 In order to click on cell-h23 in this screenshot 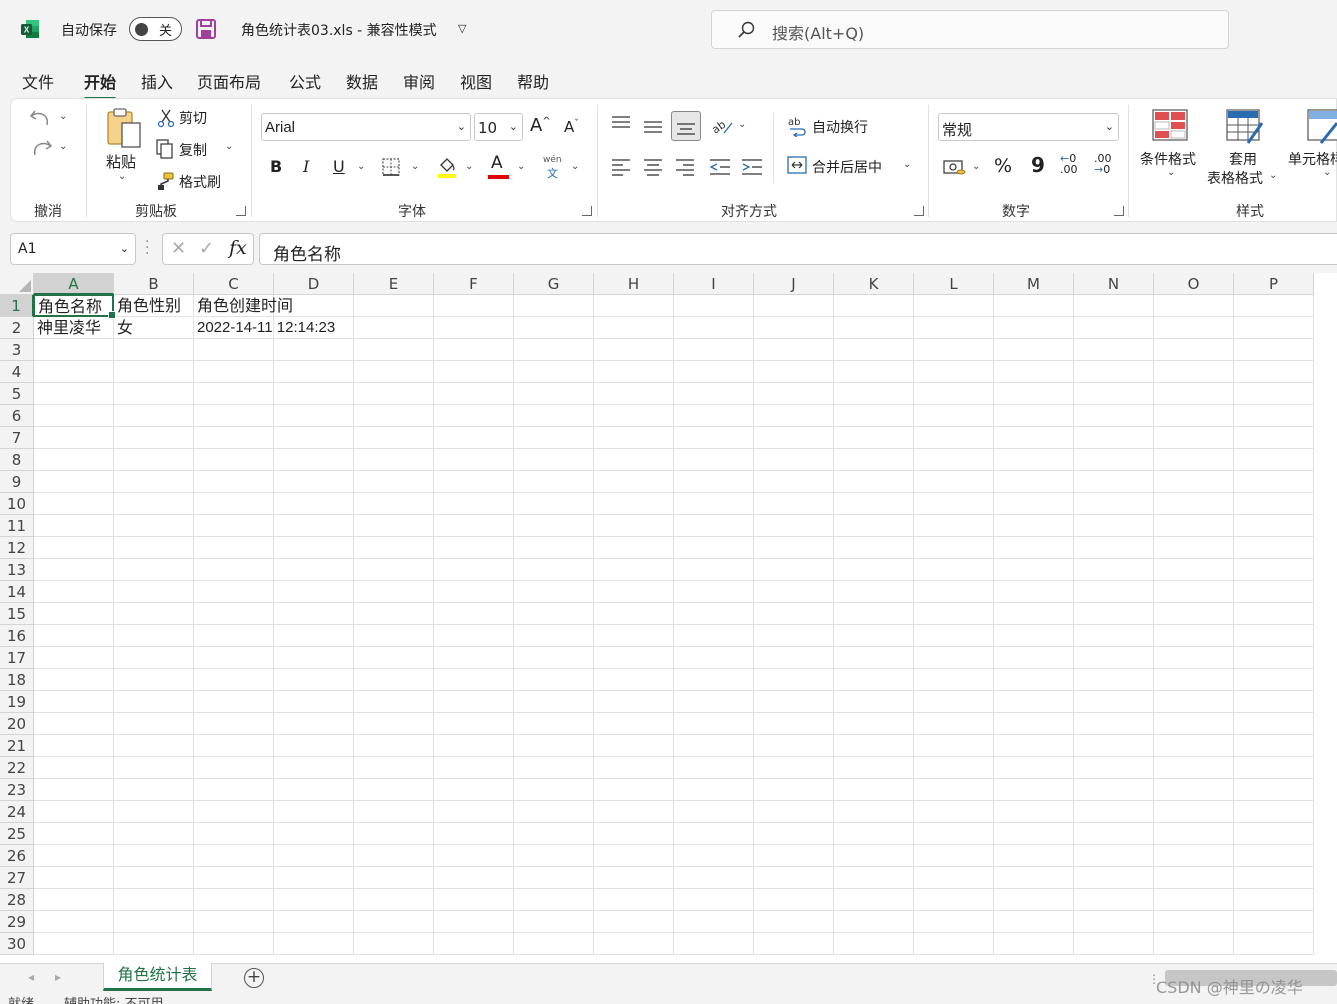, I will do `click(634, 790)`.